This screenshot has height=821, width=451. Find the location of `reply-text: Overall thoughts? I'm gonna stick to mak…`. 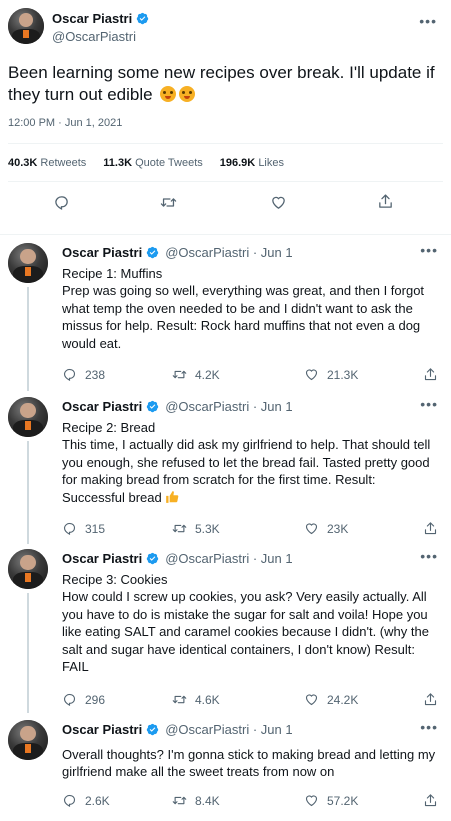

reply-text: Overall thoughts? I'm gonna stick to mak… is located at coordinates (249, 763).